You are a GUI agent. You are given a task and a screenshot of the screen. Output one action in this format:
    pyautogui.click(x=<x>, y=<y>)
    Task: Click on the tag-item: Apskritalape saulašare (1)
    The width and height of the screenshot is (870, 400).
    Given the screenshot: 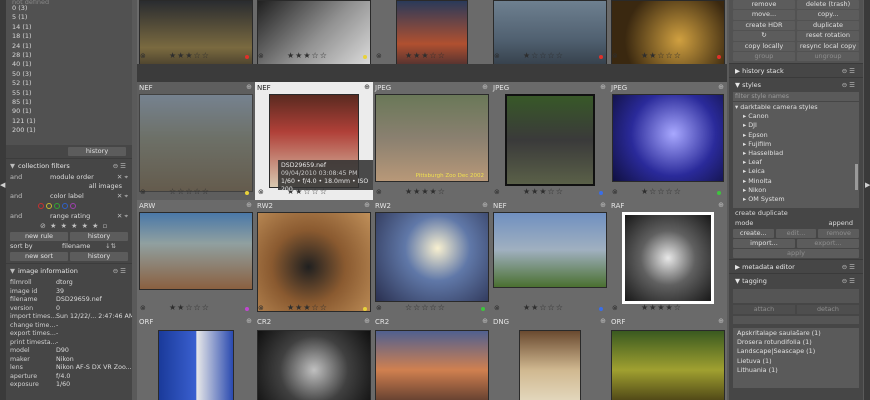 What is the action you would take?
    pyautogui.click(x=796, y=333)
    